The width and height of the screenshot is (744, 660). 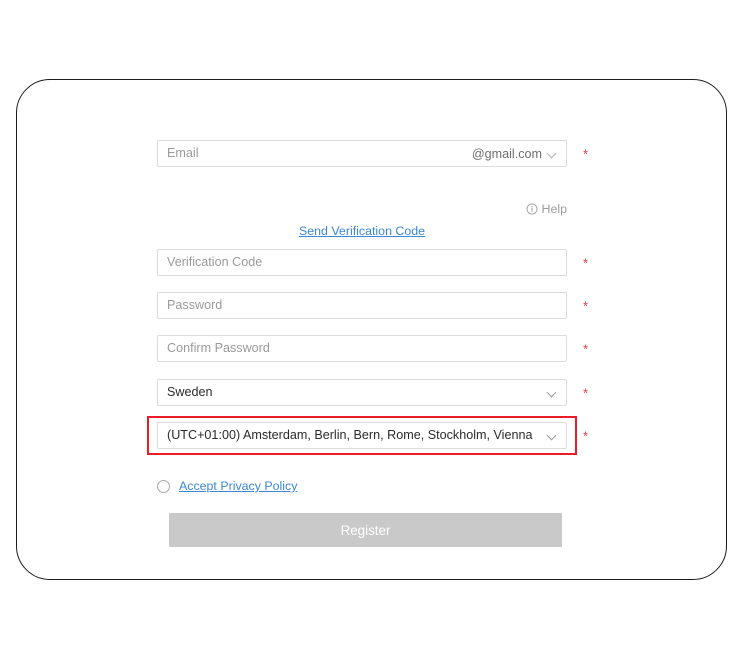 I want to click on password-placeholder: Password, so click(x=195, y=305).